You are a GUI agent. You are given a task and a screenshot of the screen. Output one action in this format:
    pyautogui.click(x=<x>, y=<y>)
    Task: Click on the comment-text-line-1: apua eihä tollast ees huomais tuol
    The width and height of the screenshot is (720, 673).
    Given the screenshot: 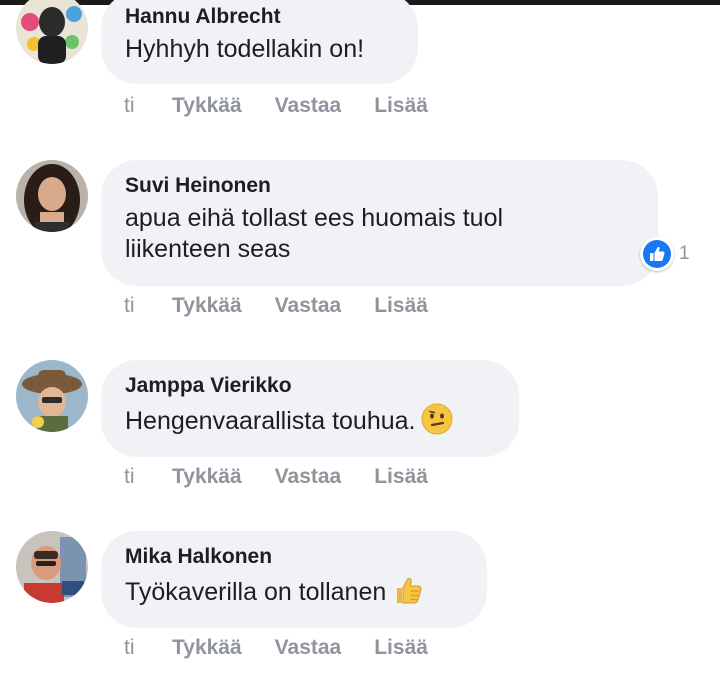 What is the action you would take?
    pyautogui.click(x=314, y=218)
    